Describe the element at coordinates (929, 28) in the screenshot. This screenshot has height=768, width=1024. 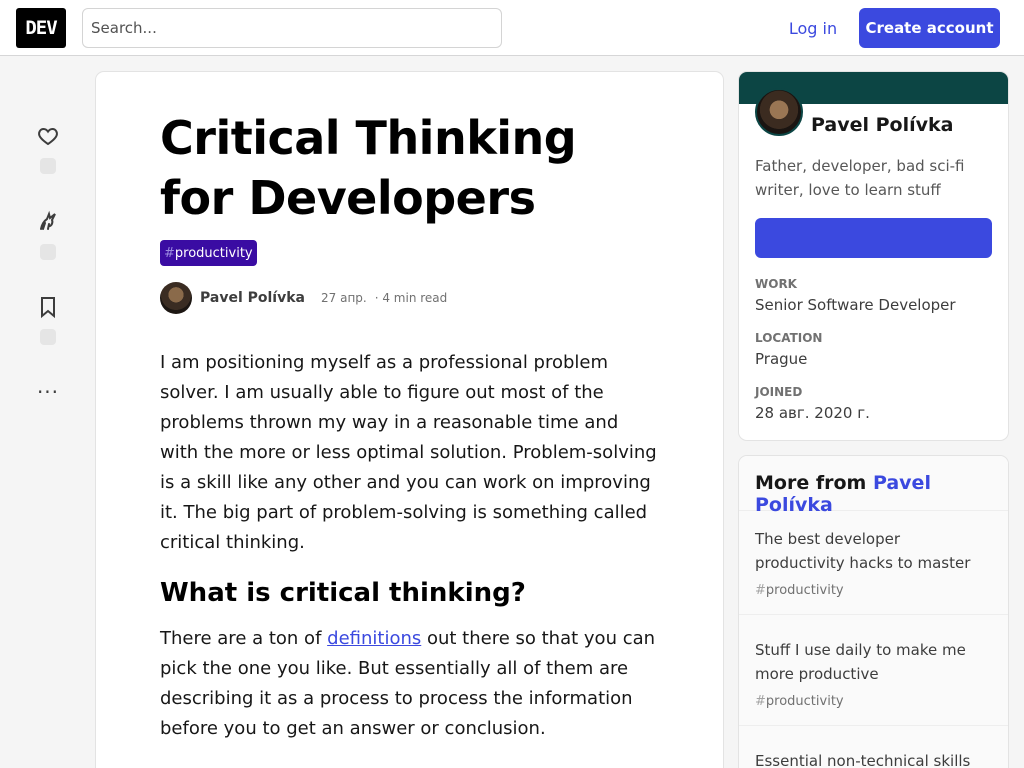
I see `create-account-button: Create account` at that location.